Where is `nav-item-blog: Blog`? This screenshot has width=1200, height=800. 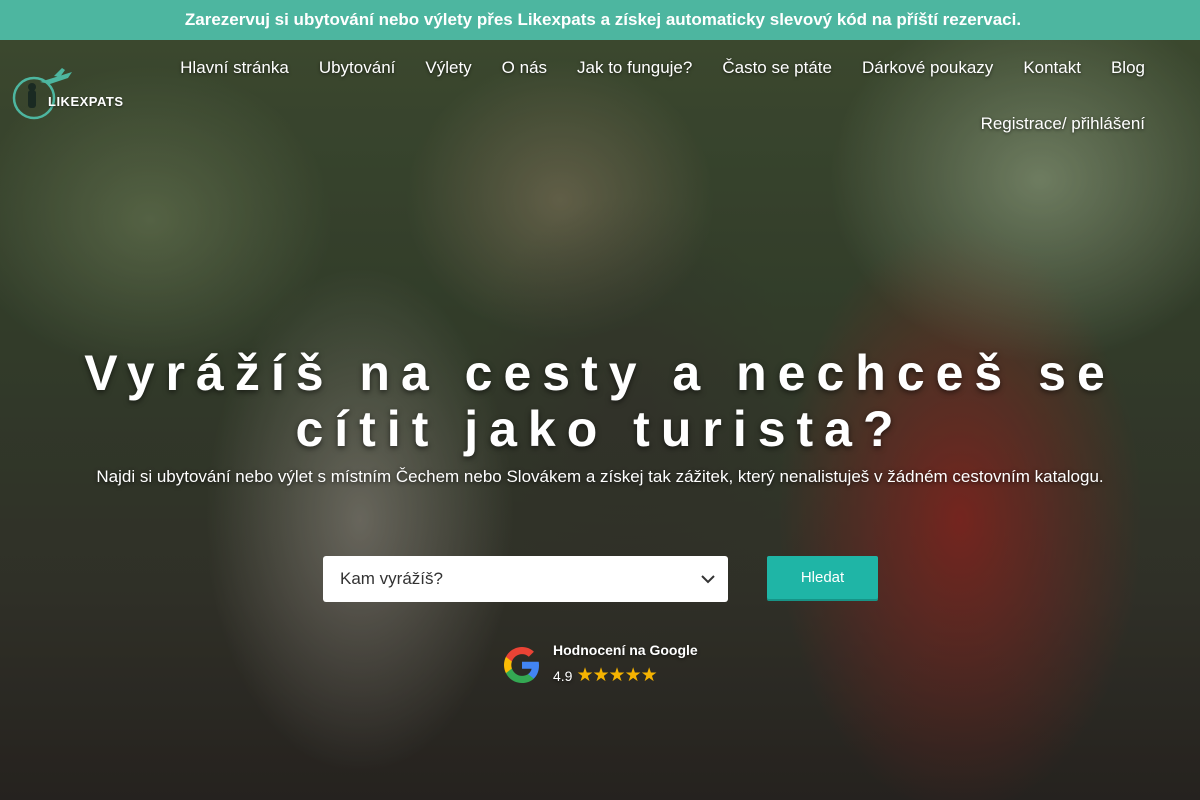 nav-item-blog: Blog is located at coordinates (1128, 68).